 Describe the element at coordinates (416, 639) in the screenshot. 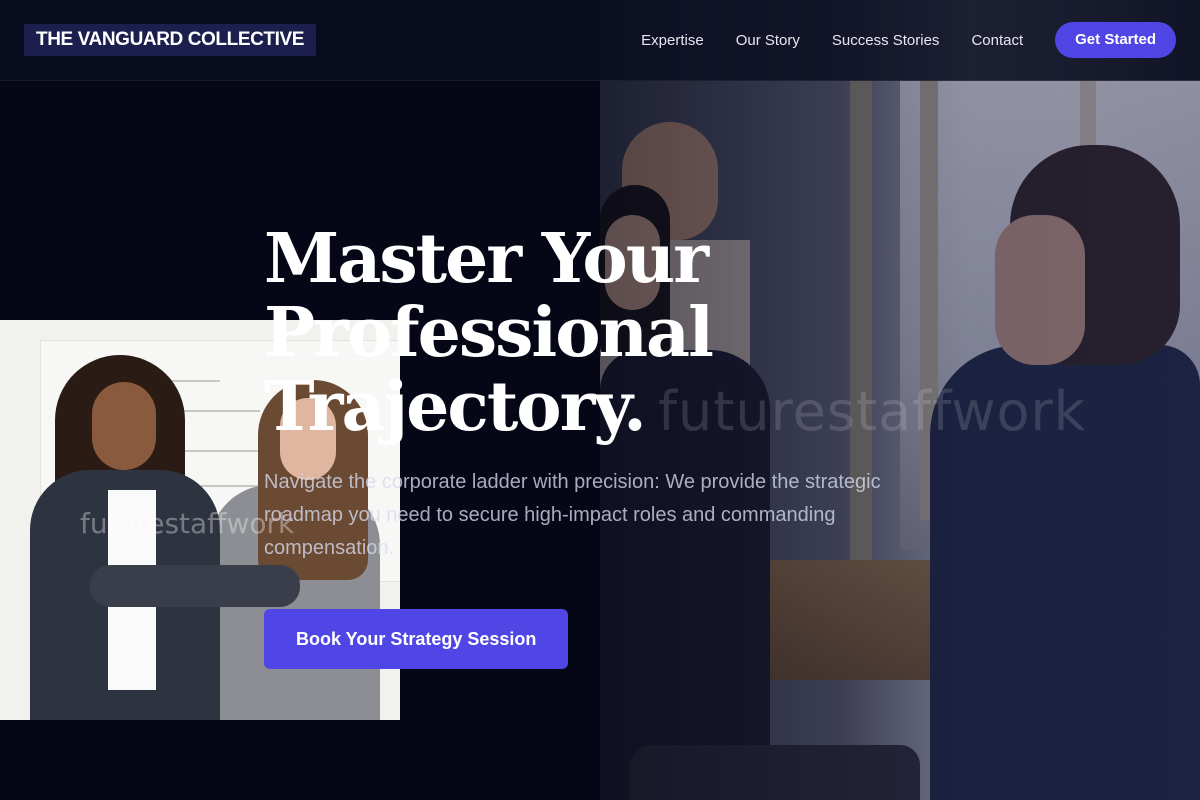

I see `book-strategy-session-button: Book Your Strategy Session` at that location.